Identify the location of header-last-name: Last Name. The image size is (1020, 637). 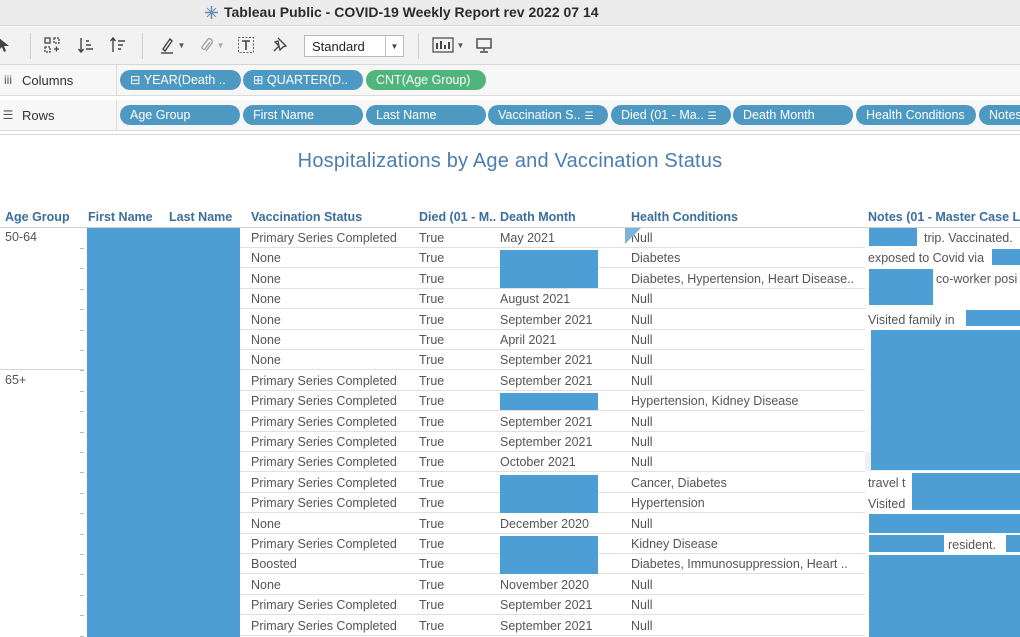
(204, 217).